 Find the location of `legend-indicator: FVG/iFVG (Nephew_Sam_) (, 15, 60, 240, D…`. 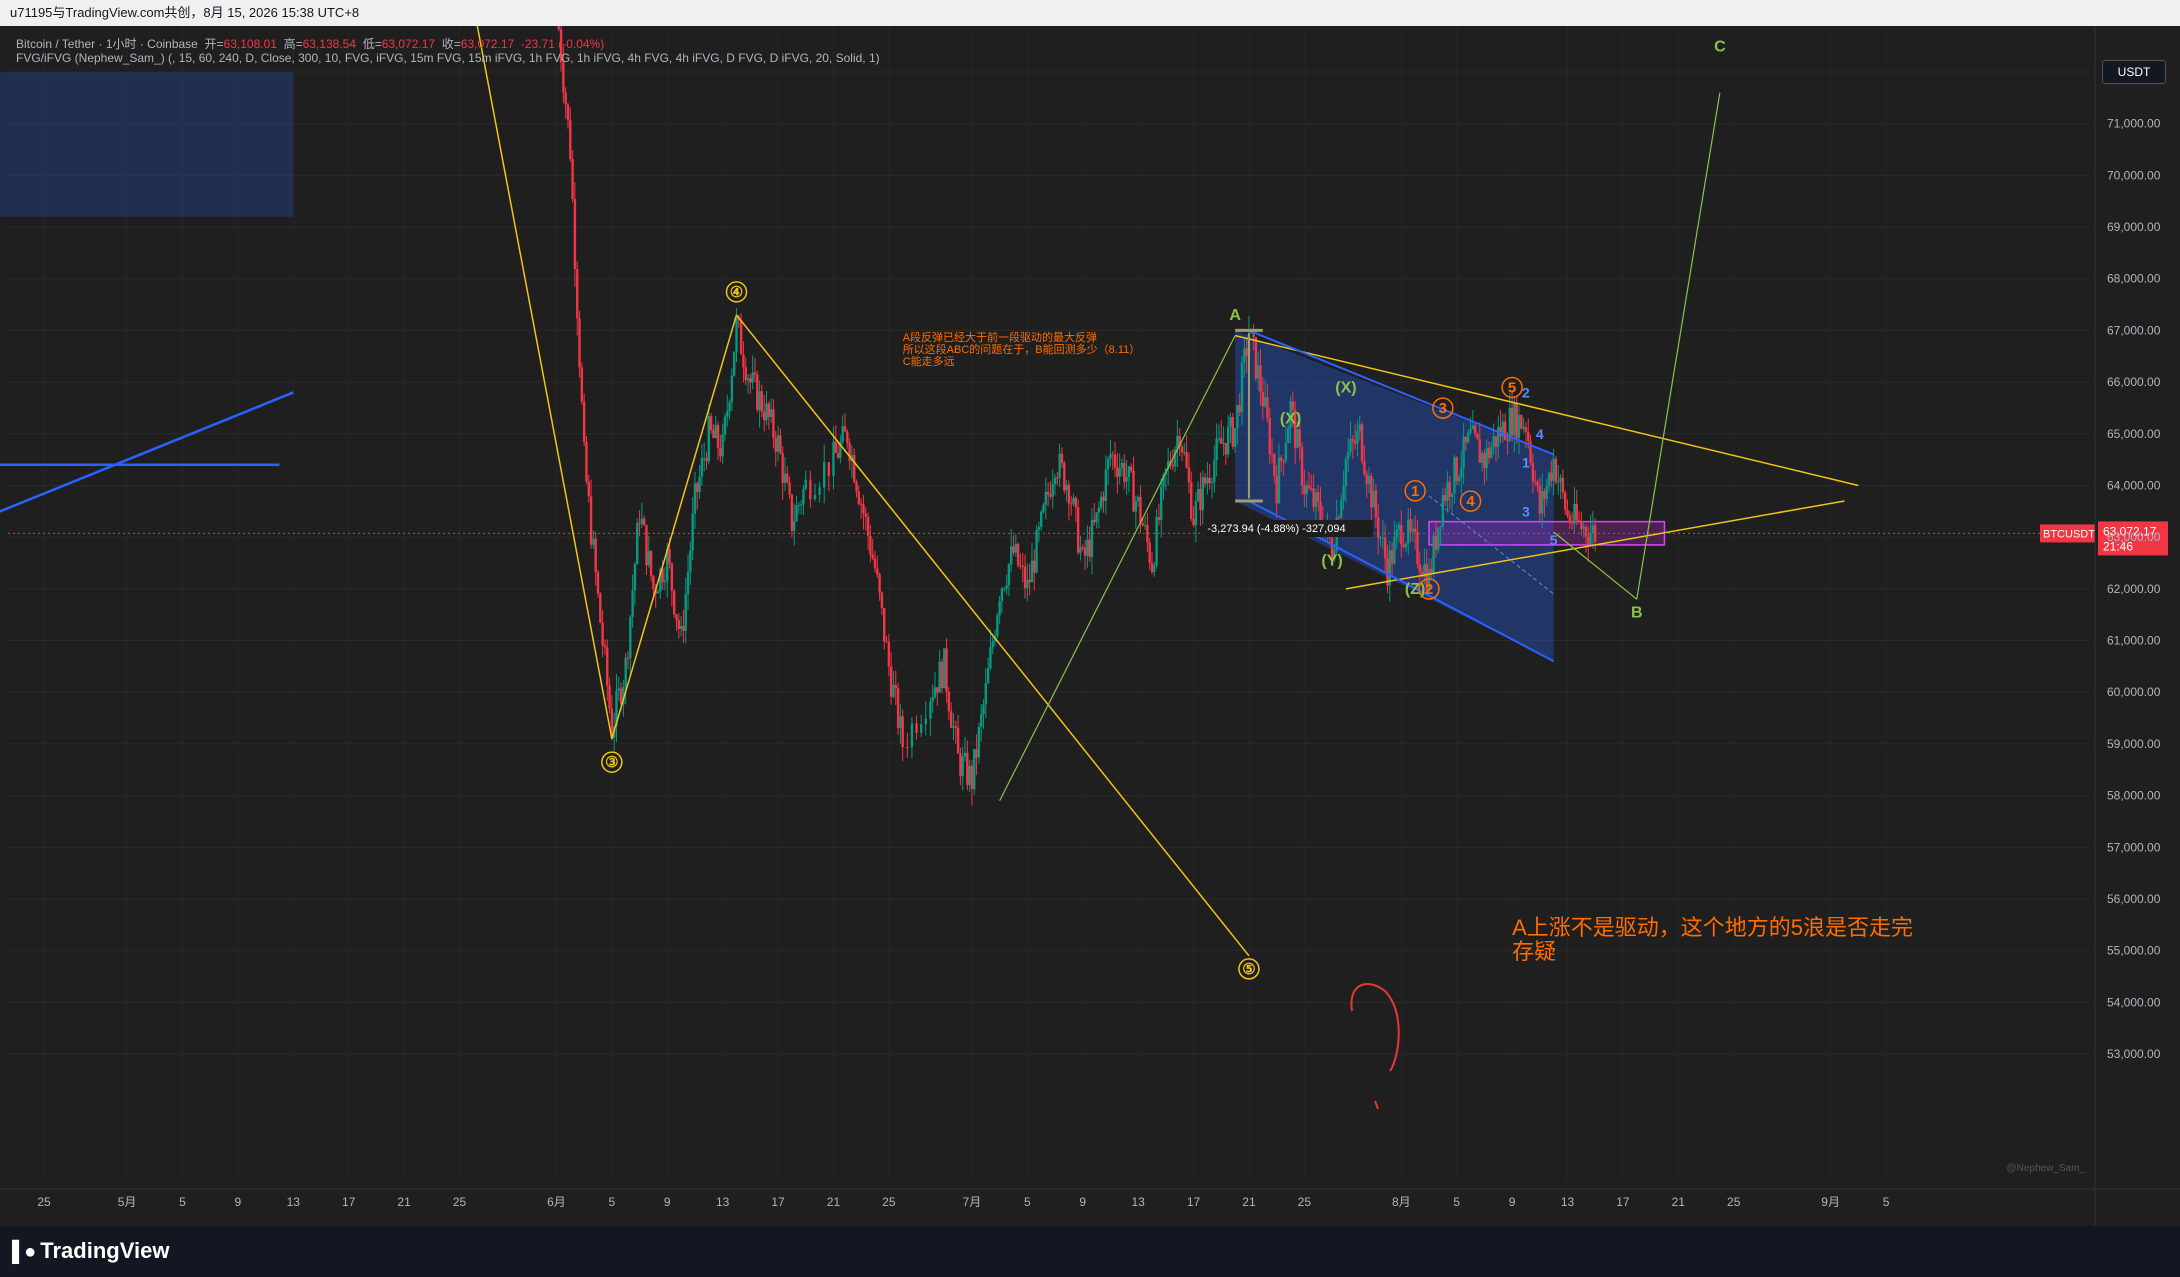

legend-indicator: FVG/iFVG (Nephew_Sam_) (, 15, 60, 240, D… is located at coordinates (448, 58).